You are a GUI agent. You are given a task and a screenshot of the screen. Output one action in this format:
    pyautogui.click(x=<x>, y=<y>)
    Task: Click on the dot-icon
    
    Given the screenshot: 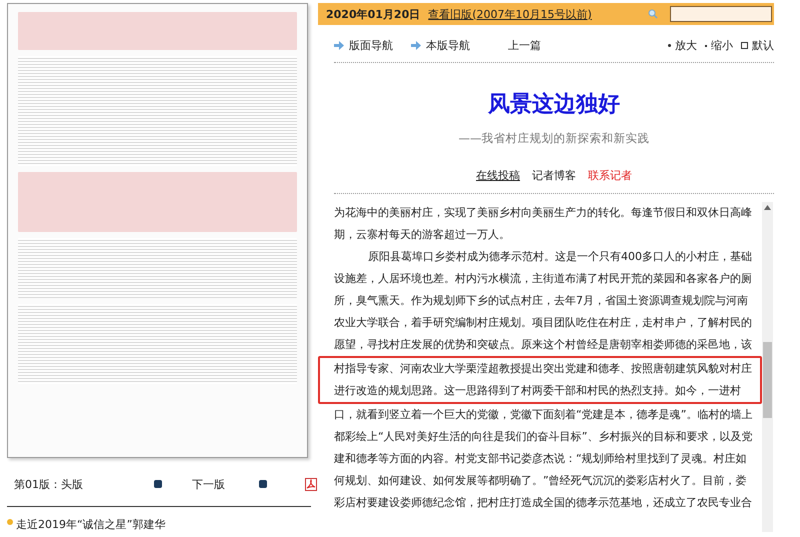 What is the action you would take?
    pyautogui.click(x=669, y=45)
    